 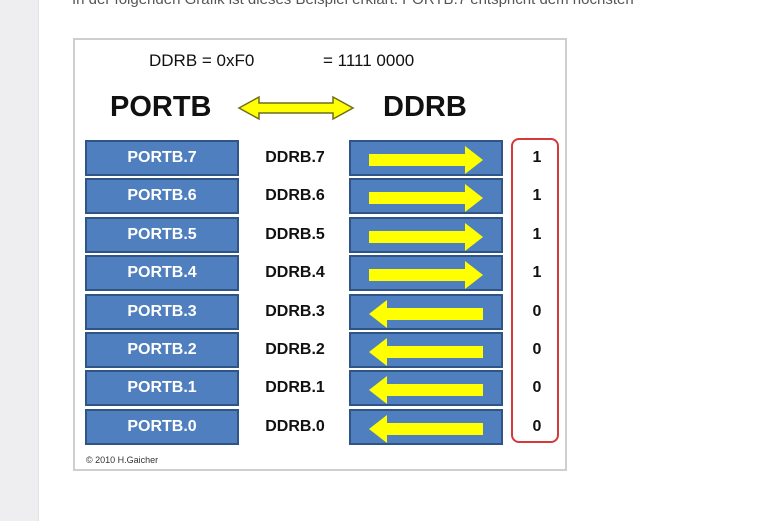 I want to click on register-row: PORTB.0 DDRB.0 0, so click(x=322, y=426).